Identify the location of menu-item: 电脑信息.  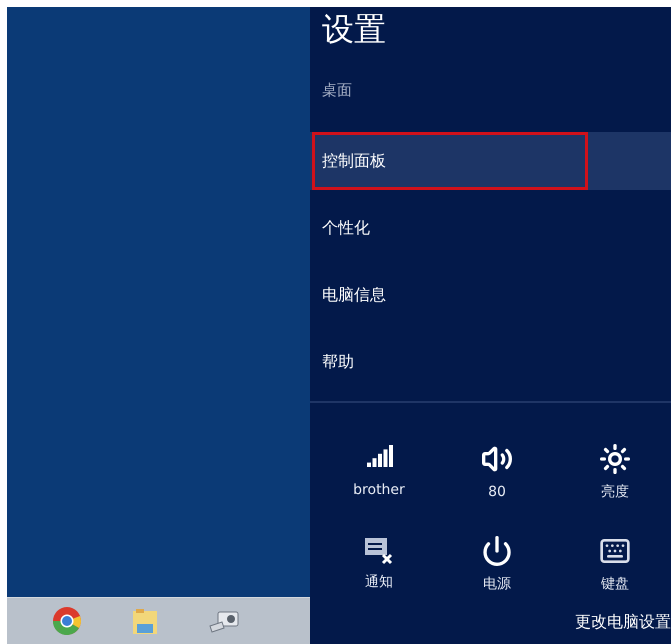
(490, 295).